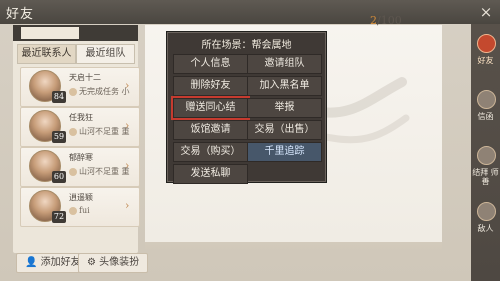  I want to click on recent-tabs: 最近联系人 最近组队, so click(76, 54).